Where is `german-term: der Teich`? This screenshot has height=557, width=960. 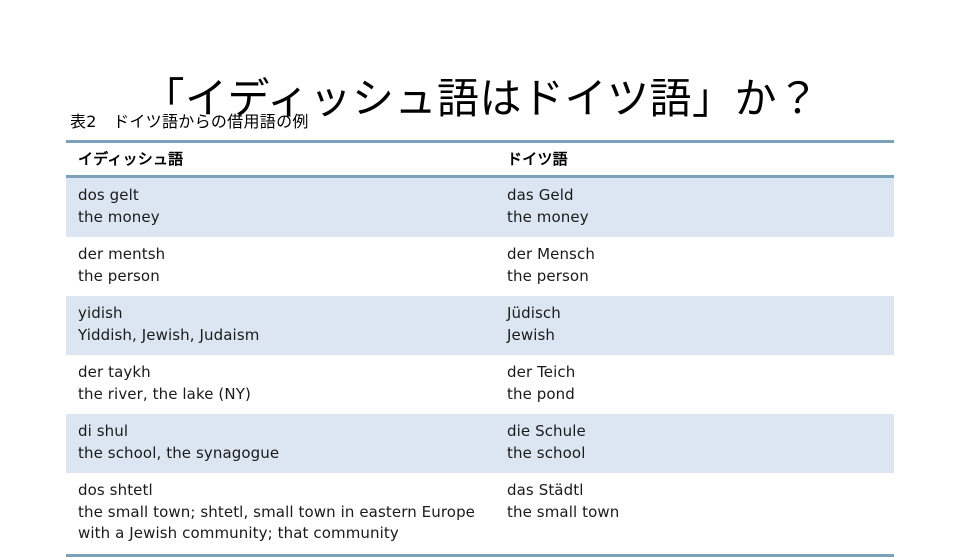 german-term: der Teich is located at coordinates (541, 372).